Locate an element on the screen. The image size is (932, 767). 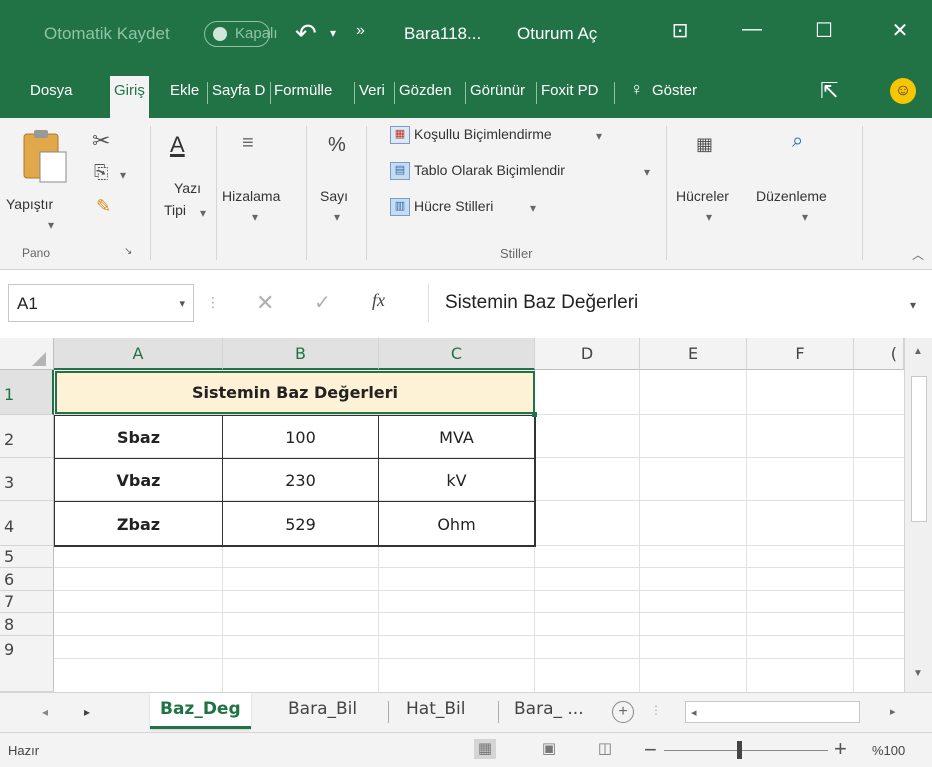
undo-dropdown-icon: ▾ is located at coordinates (333, 33).